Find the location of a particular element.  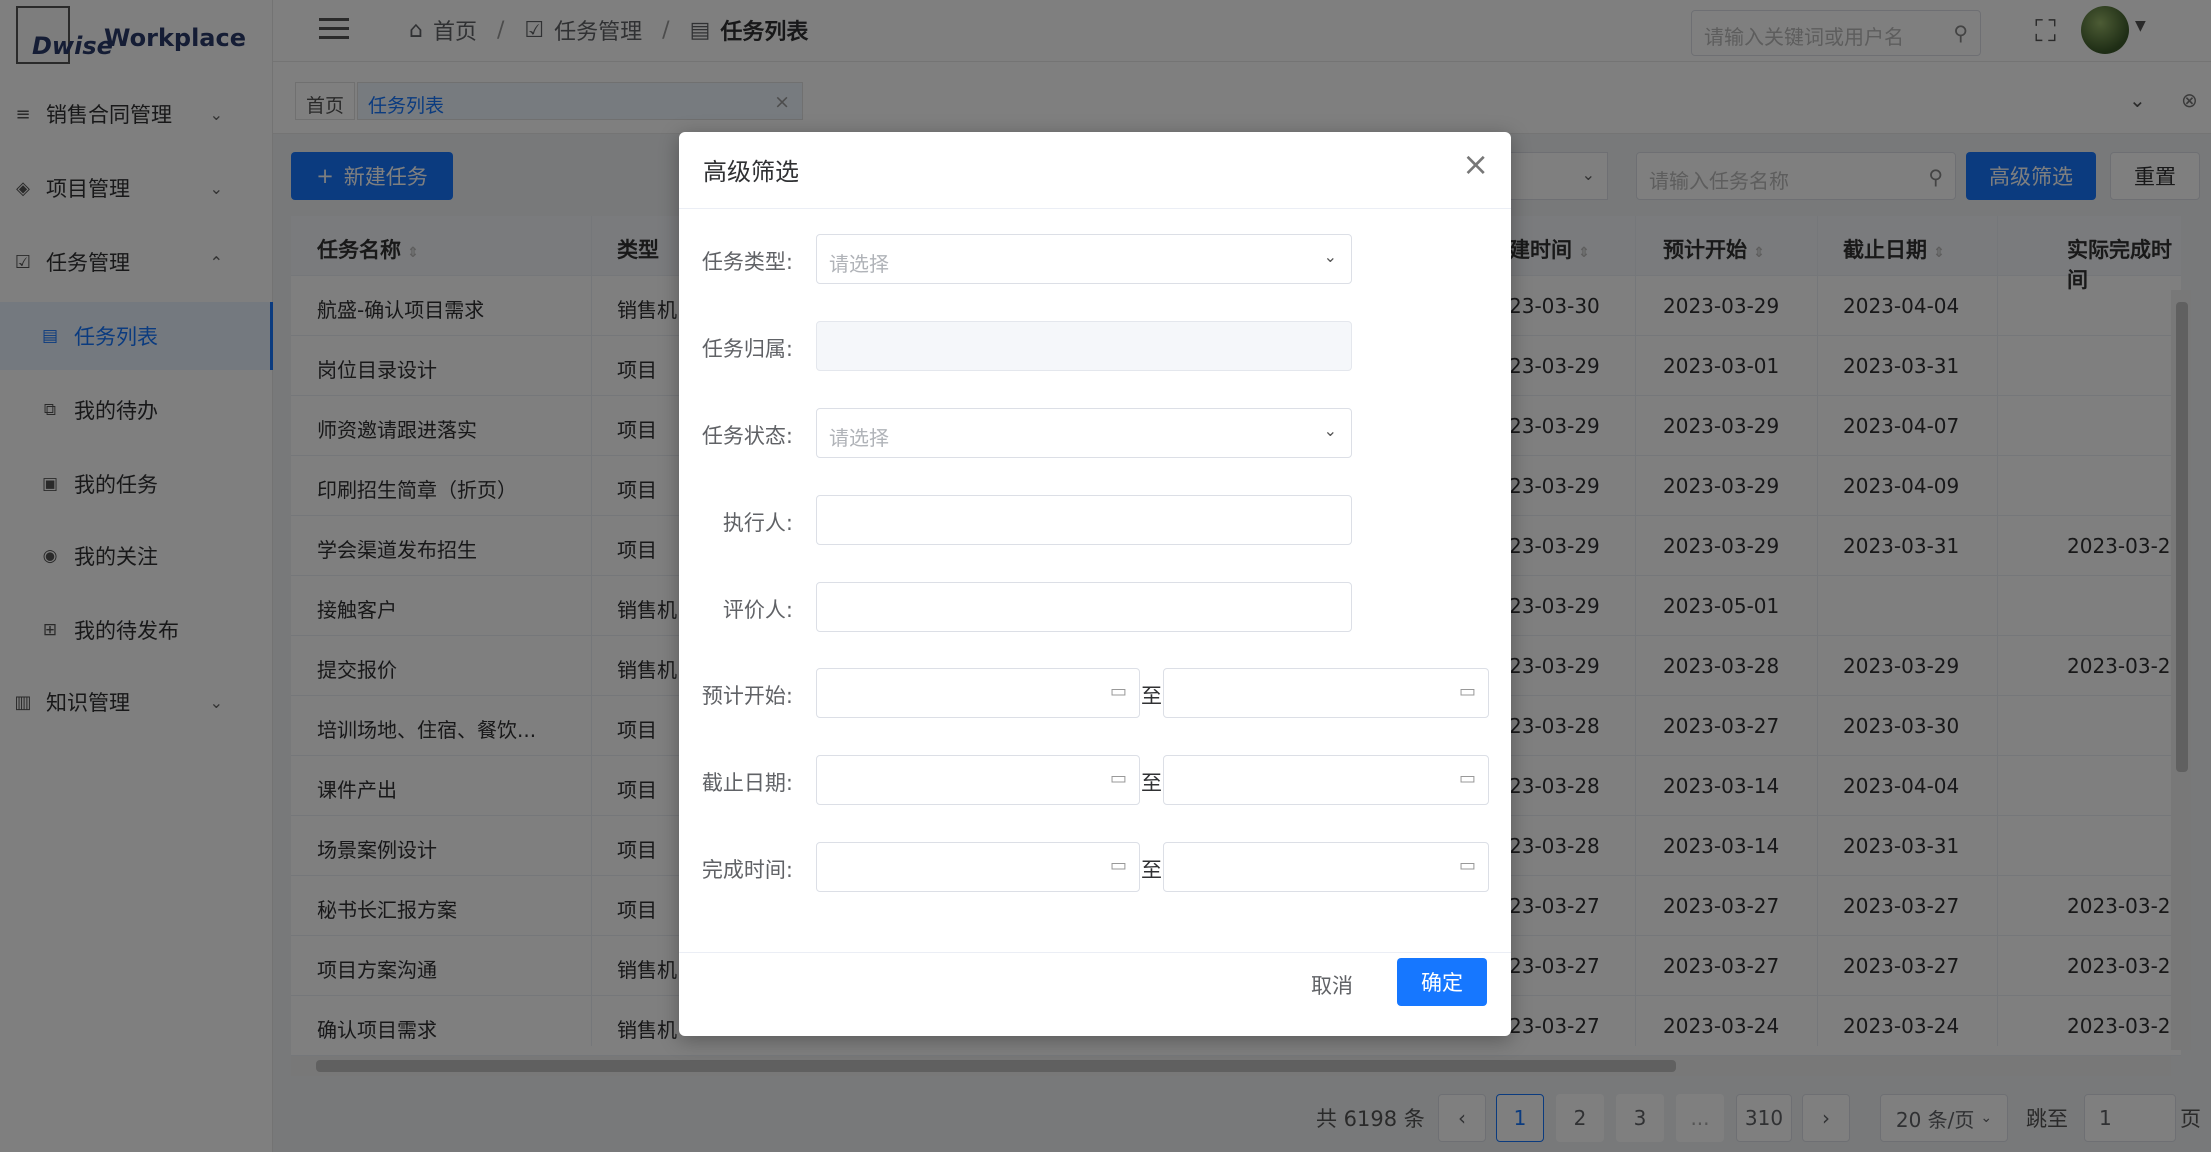

field-label: 任务归属: is located at coordinates (747, 349).